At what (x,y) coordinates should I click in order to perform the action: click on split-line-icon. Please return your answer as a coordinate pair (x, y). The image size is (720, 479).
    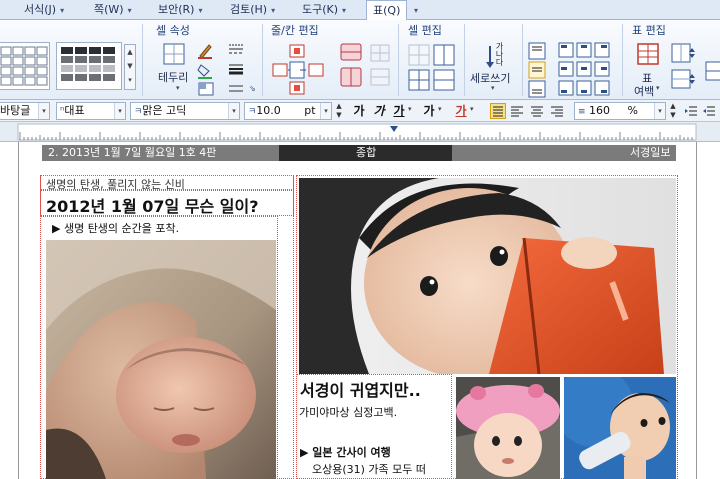
    Looking at the image, I should click on (380, 53).